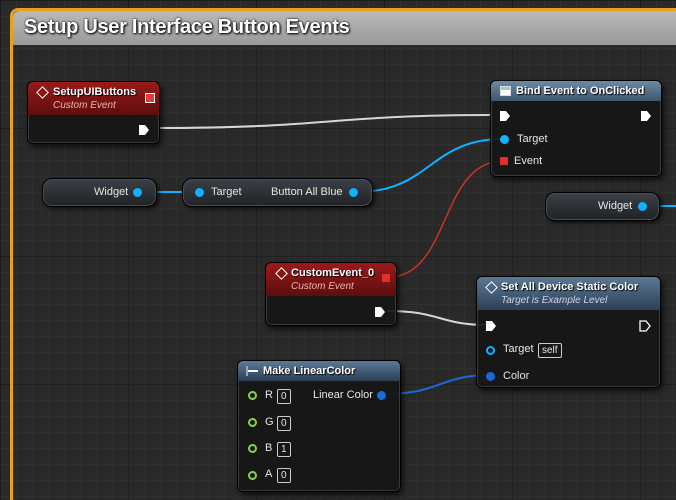 The width and height of the screenshot is (676, 500). I want to click on object-wire-button-to-bind-target, so click(430, 165).